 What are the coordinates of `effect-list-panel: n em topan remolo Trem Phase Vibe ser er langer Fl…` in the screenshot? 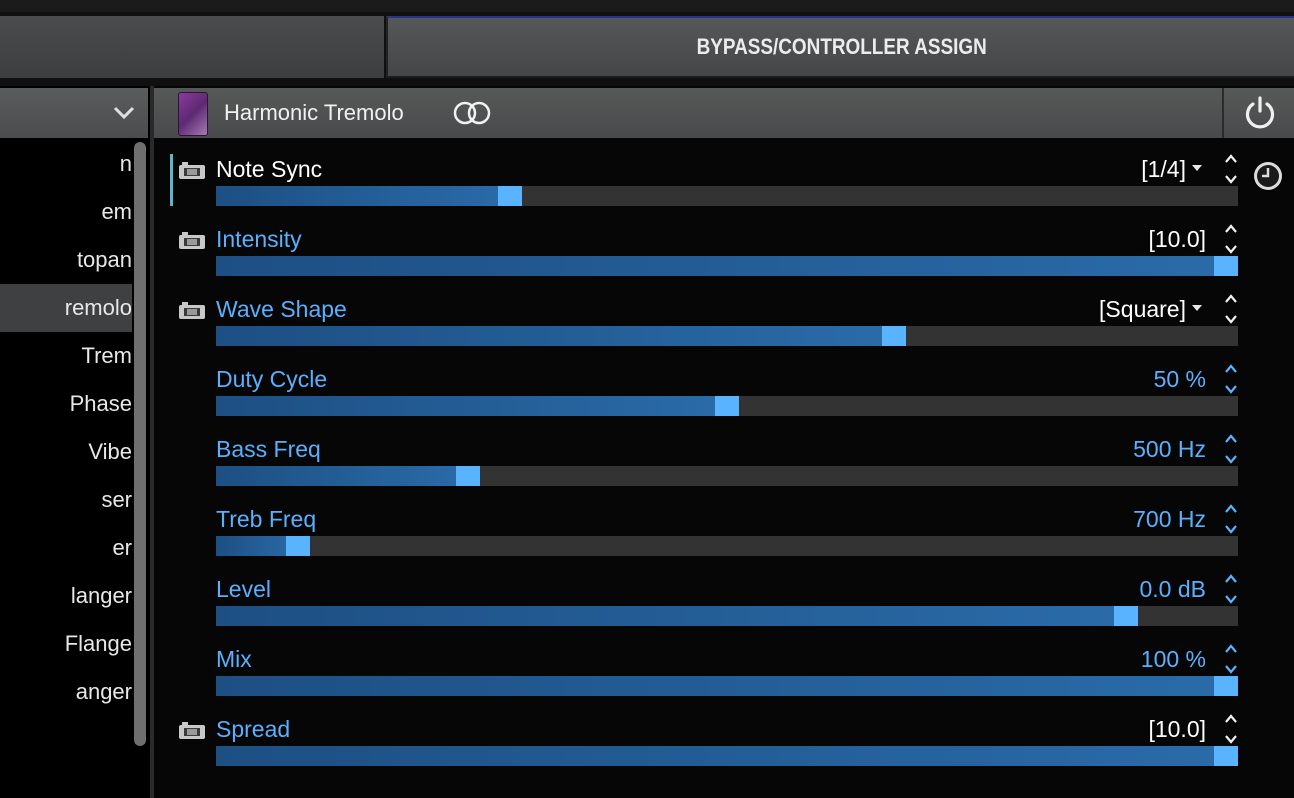 It's located at (75, 442).